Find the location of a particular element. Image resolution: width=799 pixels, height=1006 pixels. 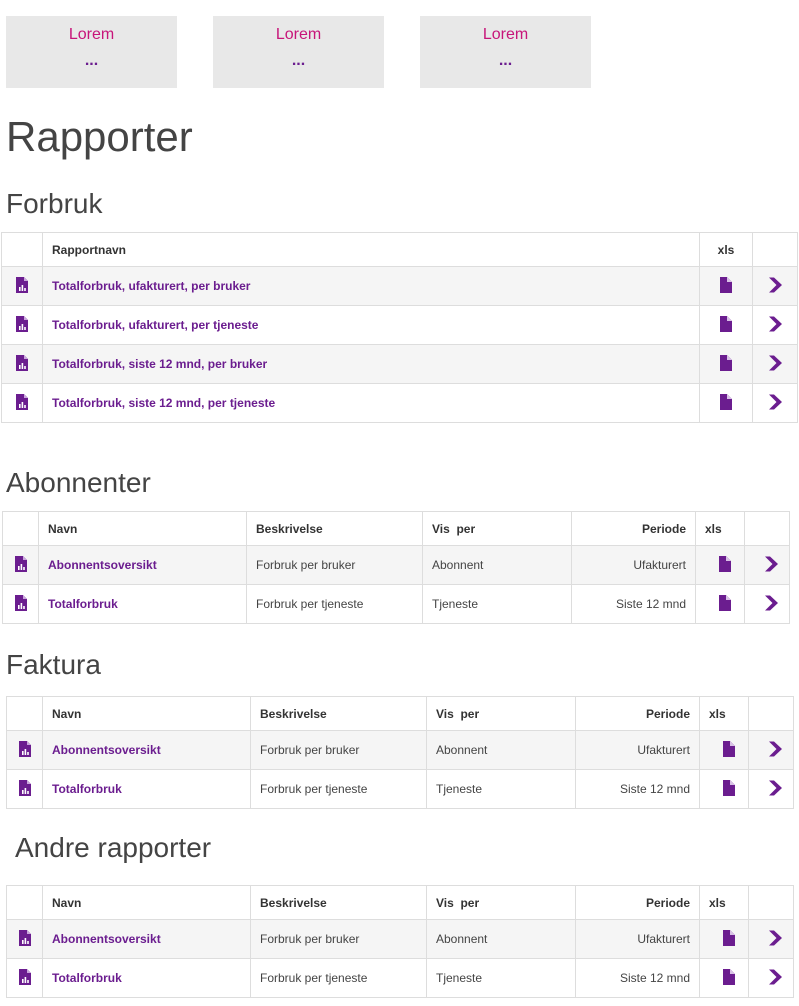

table-row: Totalforbruk, siste 12 mnd, per tjeneste is located at coordinates (399, 403).